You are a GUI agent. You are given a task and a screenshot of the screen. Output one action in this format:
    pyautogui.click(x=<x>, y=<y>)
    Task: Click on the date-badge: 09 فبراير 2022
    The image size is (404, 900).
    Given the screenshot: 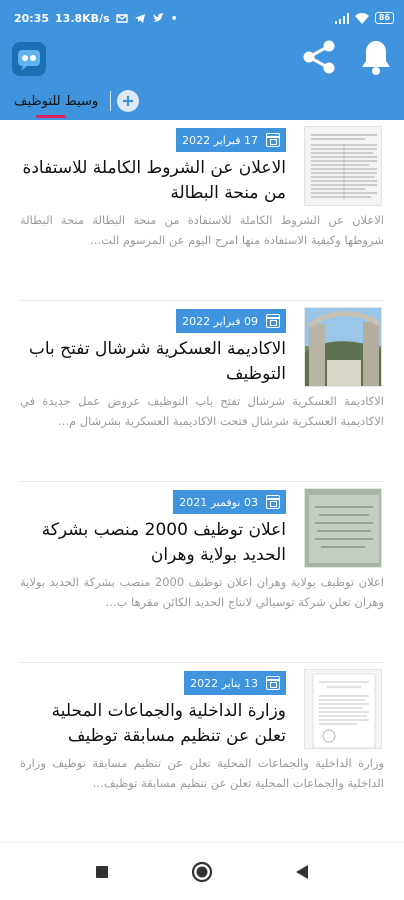 What is the action you would take?
    pyautogui.click(x=231, y=321)
    